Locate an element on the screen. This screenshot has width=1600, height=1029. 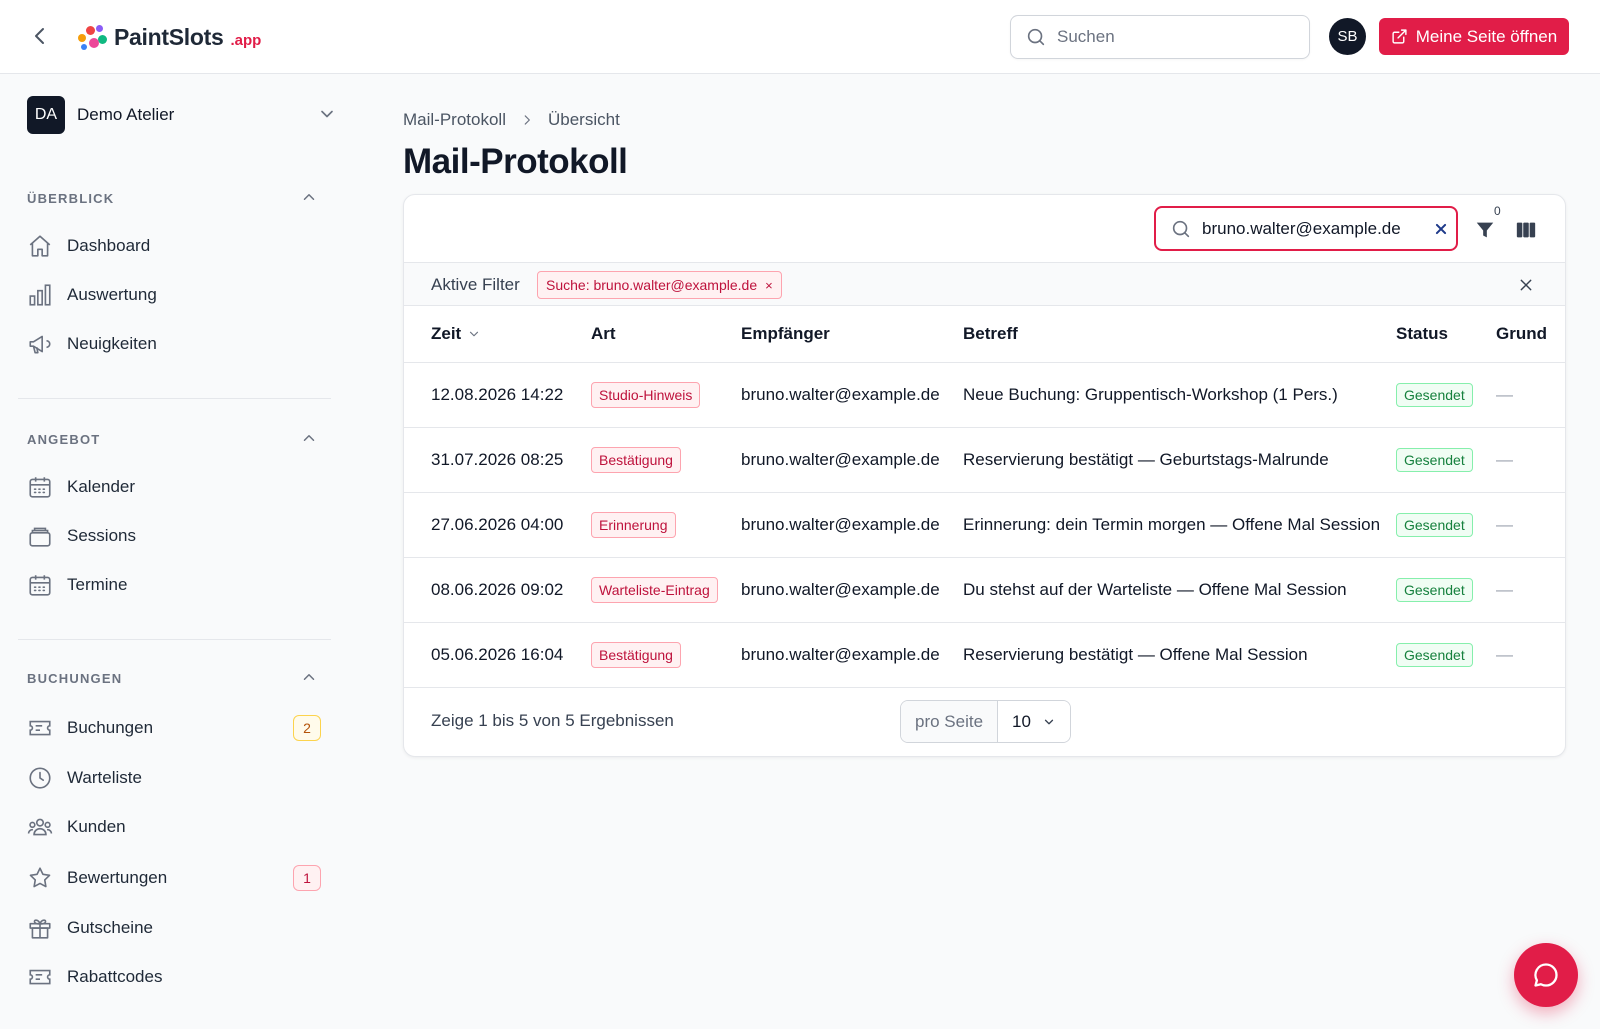
workspace-name: Demo Atelier is located at coordinates (126, 114).